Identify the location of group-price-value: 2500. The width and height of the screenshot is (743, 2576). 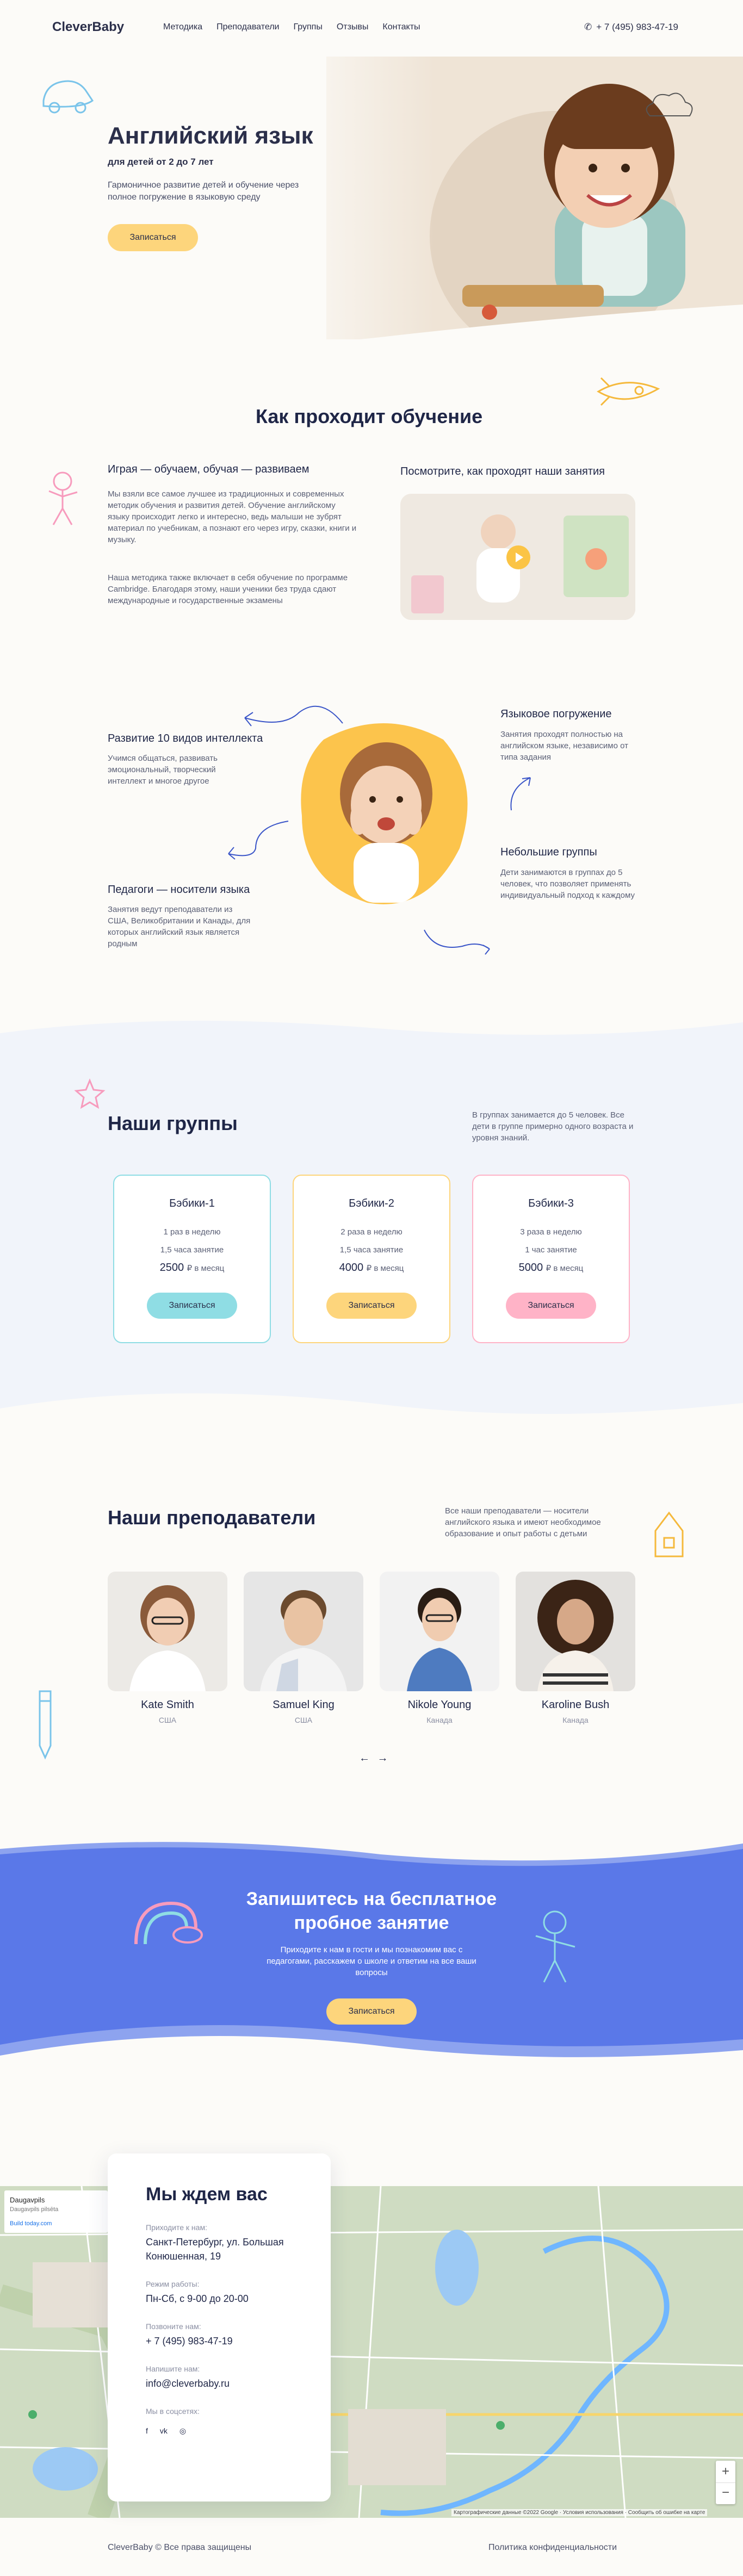
(171, 1268).